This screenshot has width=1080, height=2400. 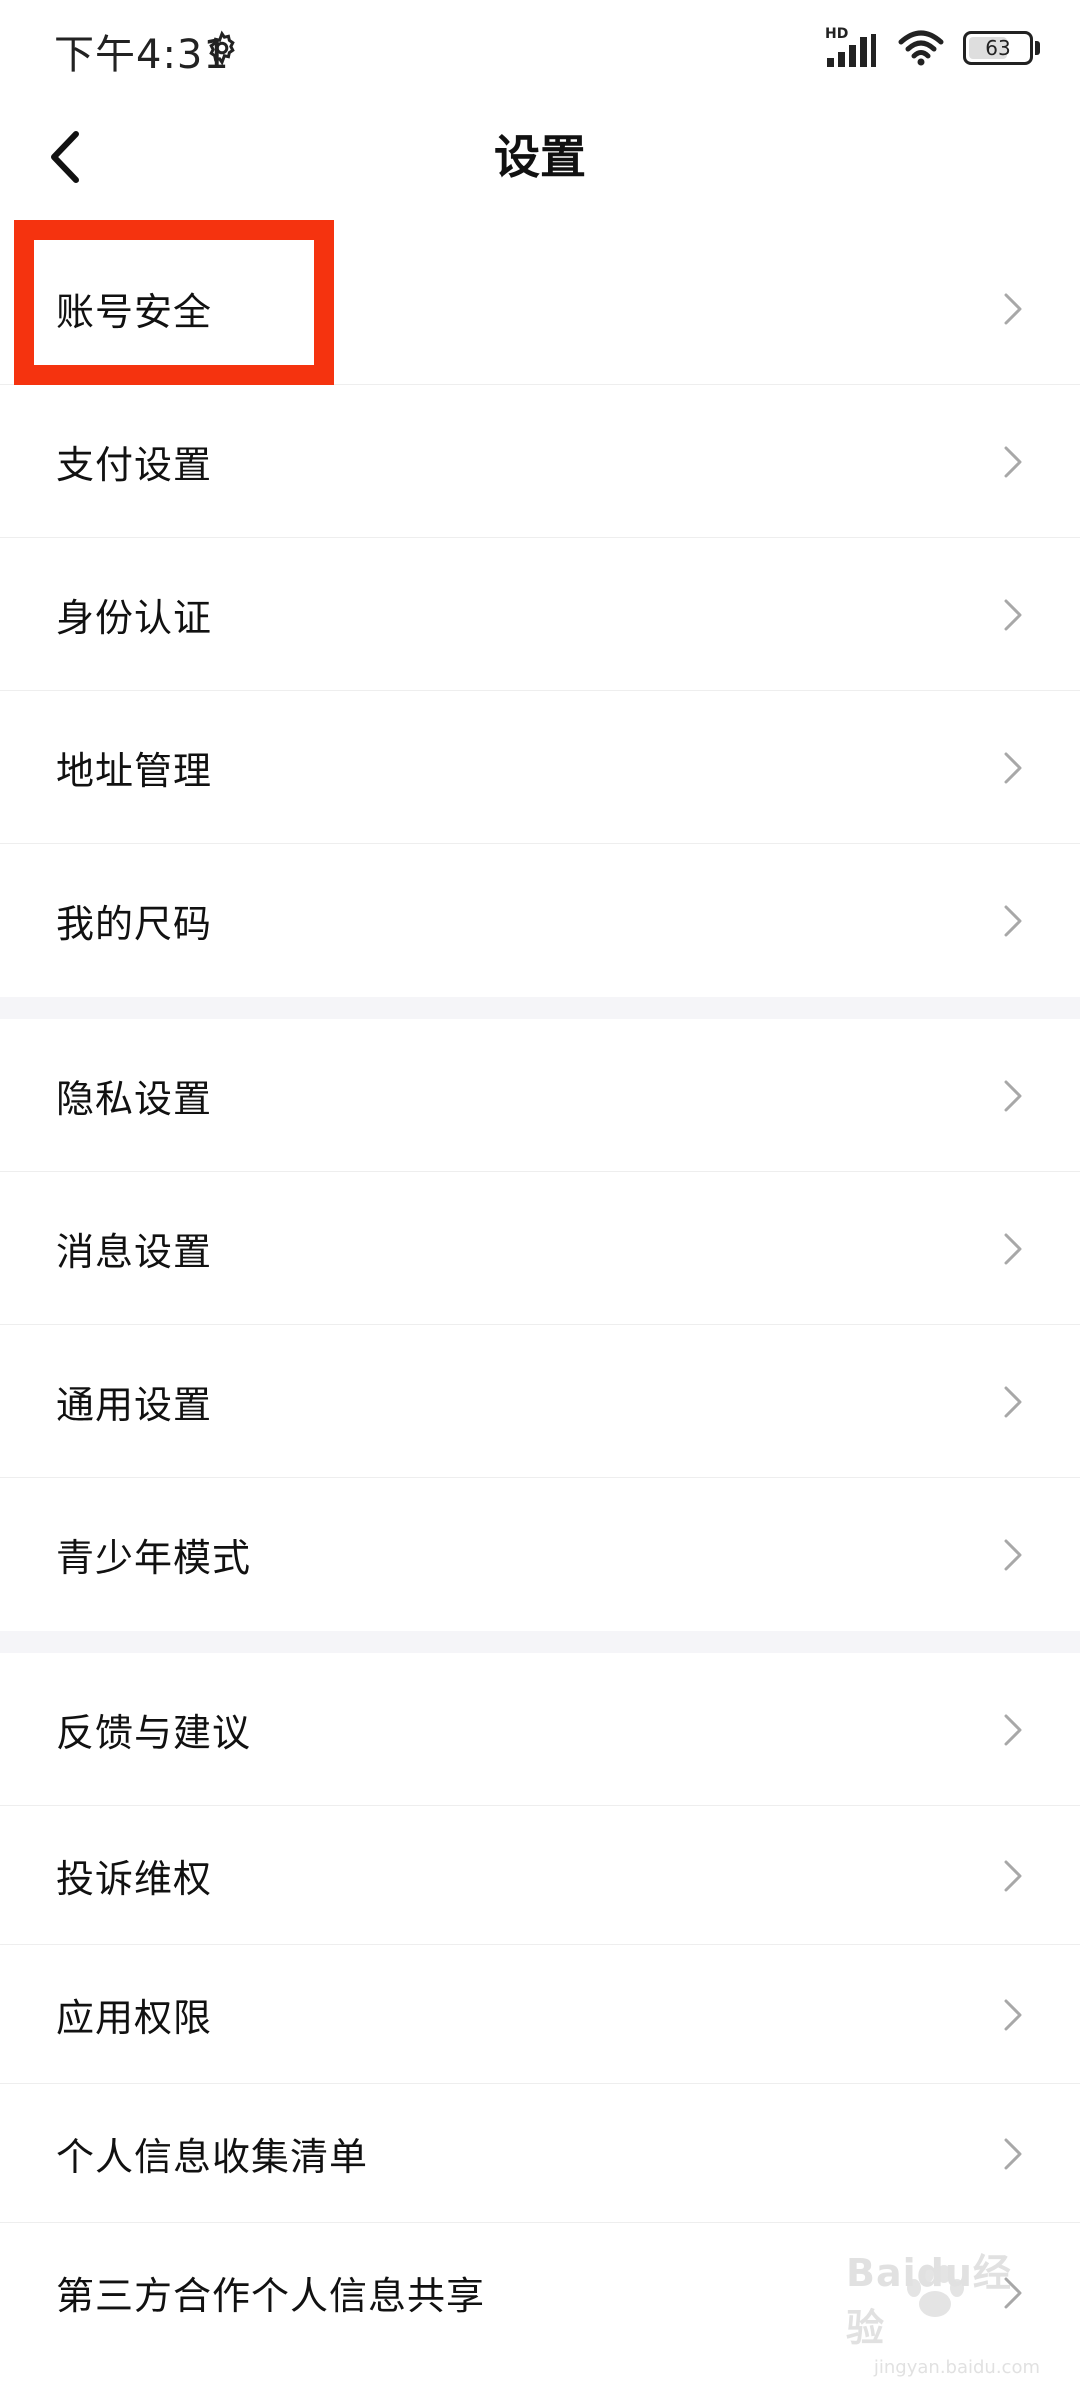 I want to click on battery-level: 63, so click(x=998, y=48).